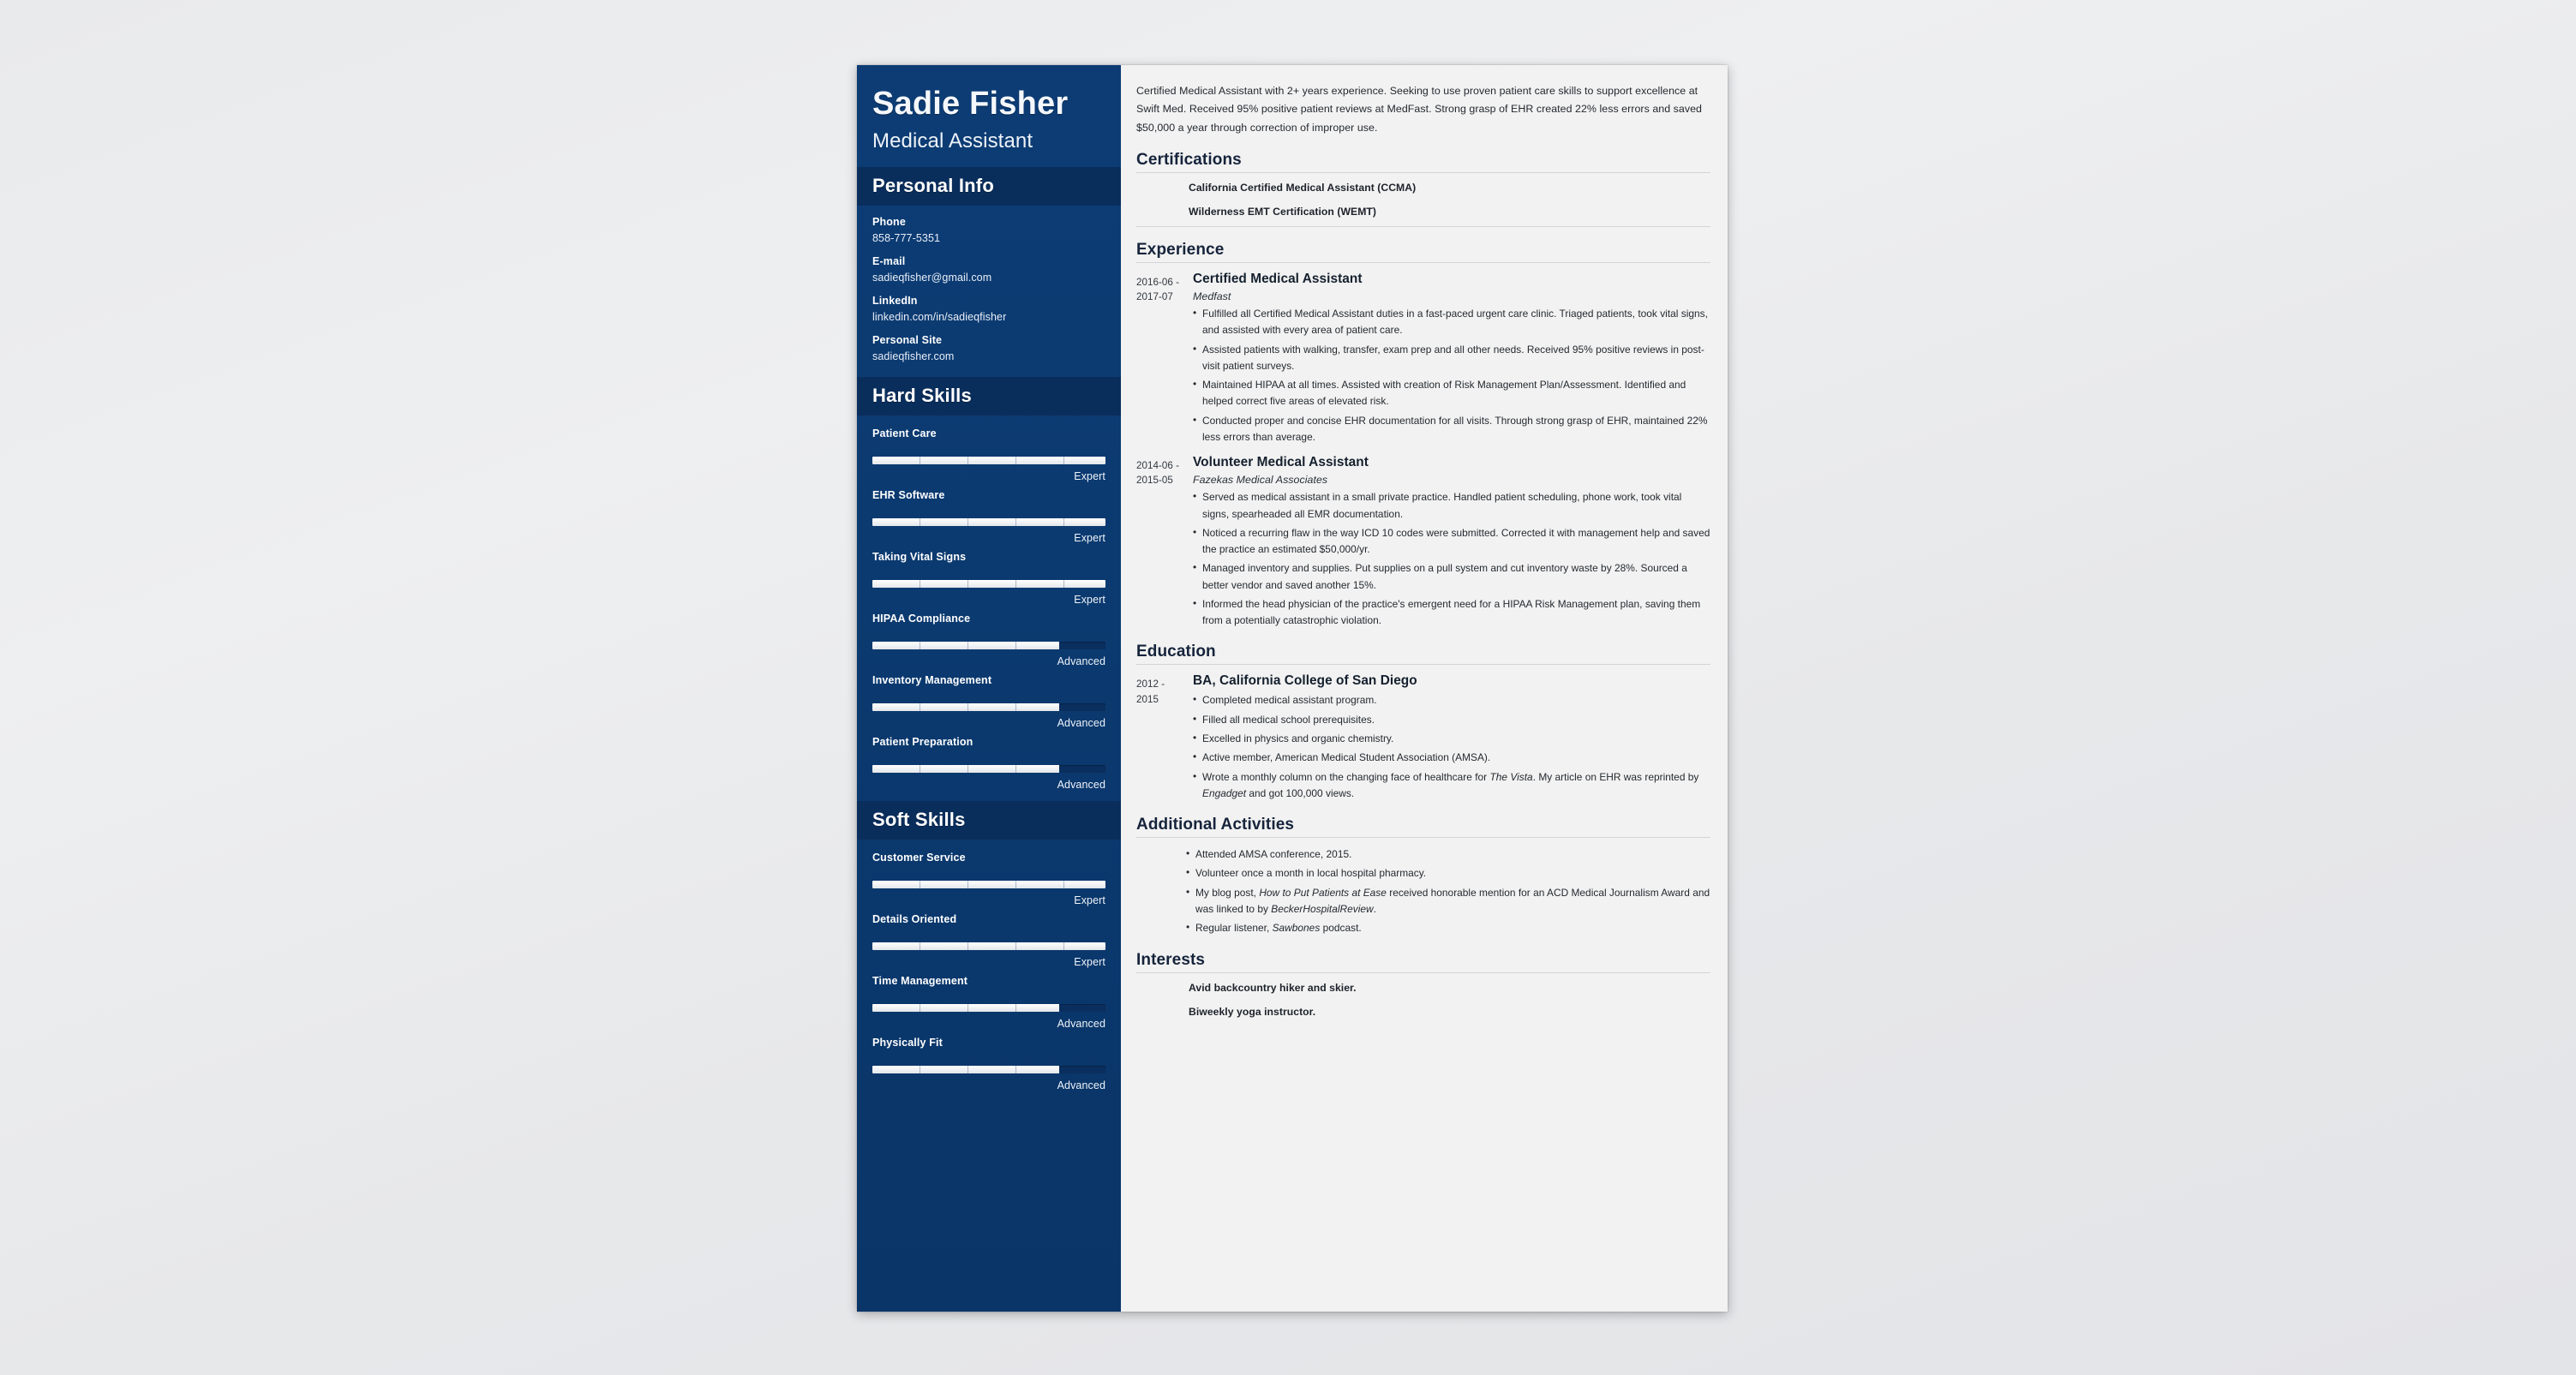 The width and height of the screenshot is (2576, 1375). What do you see at coordinates (989, 820) in the screenshot?
I see `sidebar-heading-soft-skills: Soft Skills` at bounding box center [989, 820].